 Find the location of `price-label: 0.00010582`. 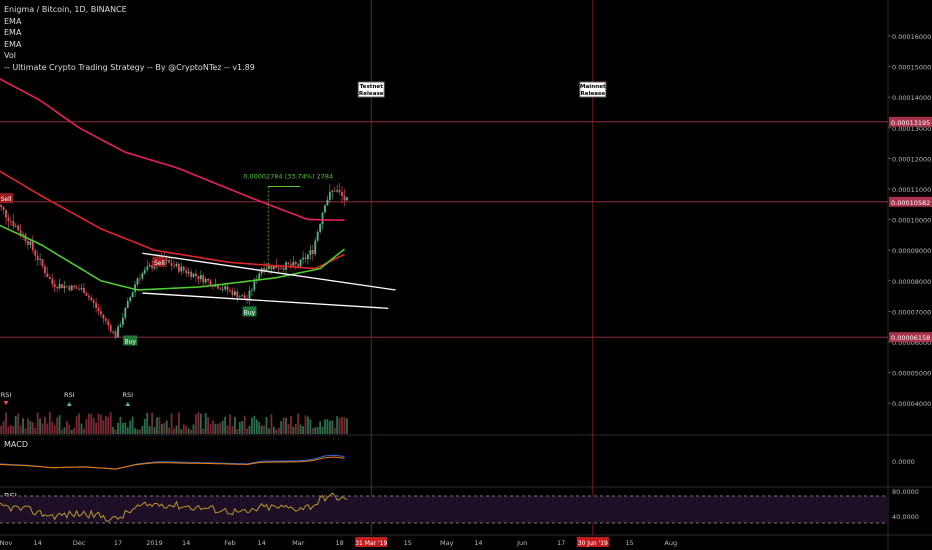

price-label: 0.00010582 is located at coordinates (910, 203).